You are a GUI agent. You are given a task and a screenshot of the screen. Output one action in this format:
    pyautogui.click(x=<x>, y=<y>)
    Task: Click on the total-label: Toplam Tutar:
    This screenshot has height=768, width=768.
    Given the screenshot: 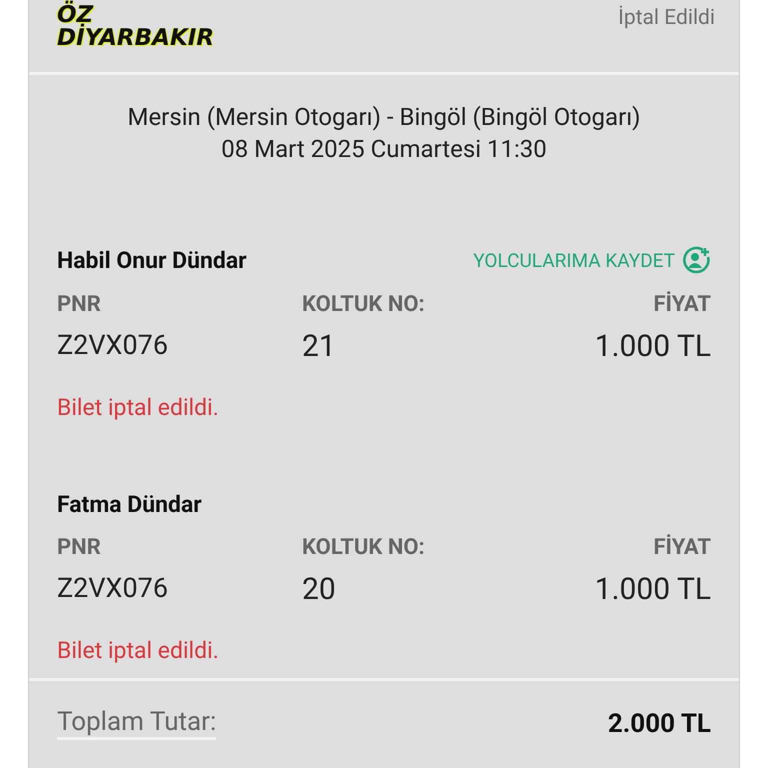 What is the action you would take?
    pyautogui.click(x=136, y=723)
    